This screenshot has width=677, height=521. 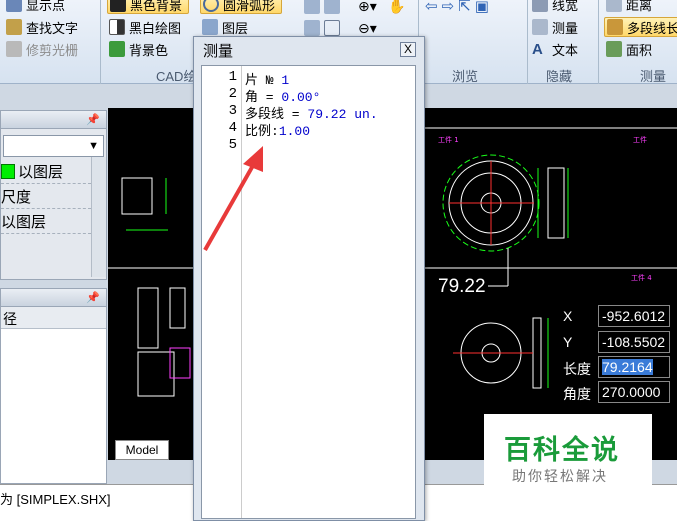 I want to click on annotation-arrow-icon, so click(x=233, y=198).